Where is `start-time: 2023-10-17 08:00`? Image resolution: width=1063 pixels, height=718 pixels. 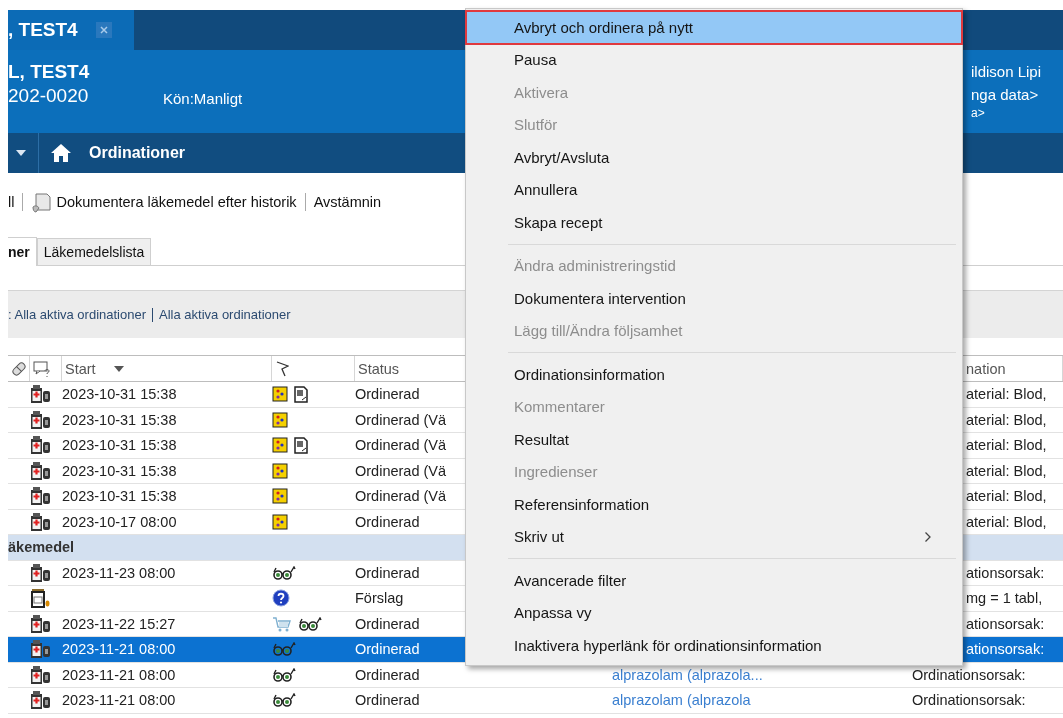 start-time: 2023-10-17 08:00 is located at coordinates (119, 521).